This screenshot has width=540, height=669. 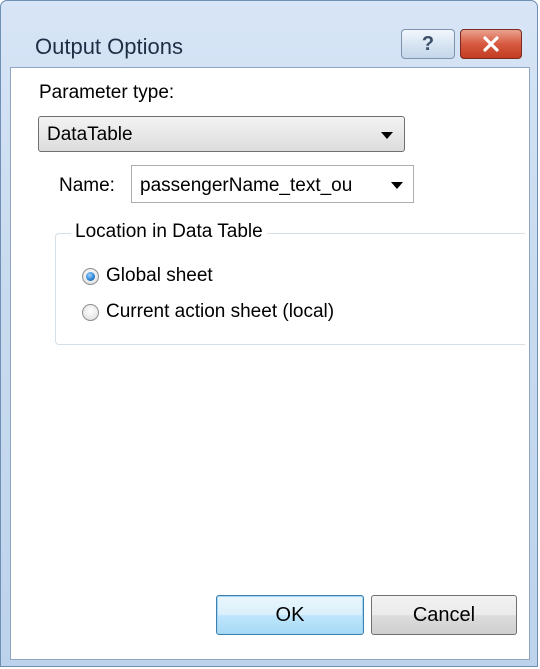 I want to click on close-icon, so click(x=491, y=44).